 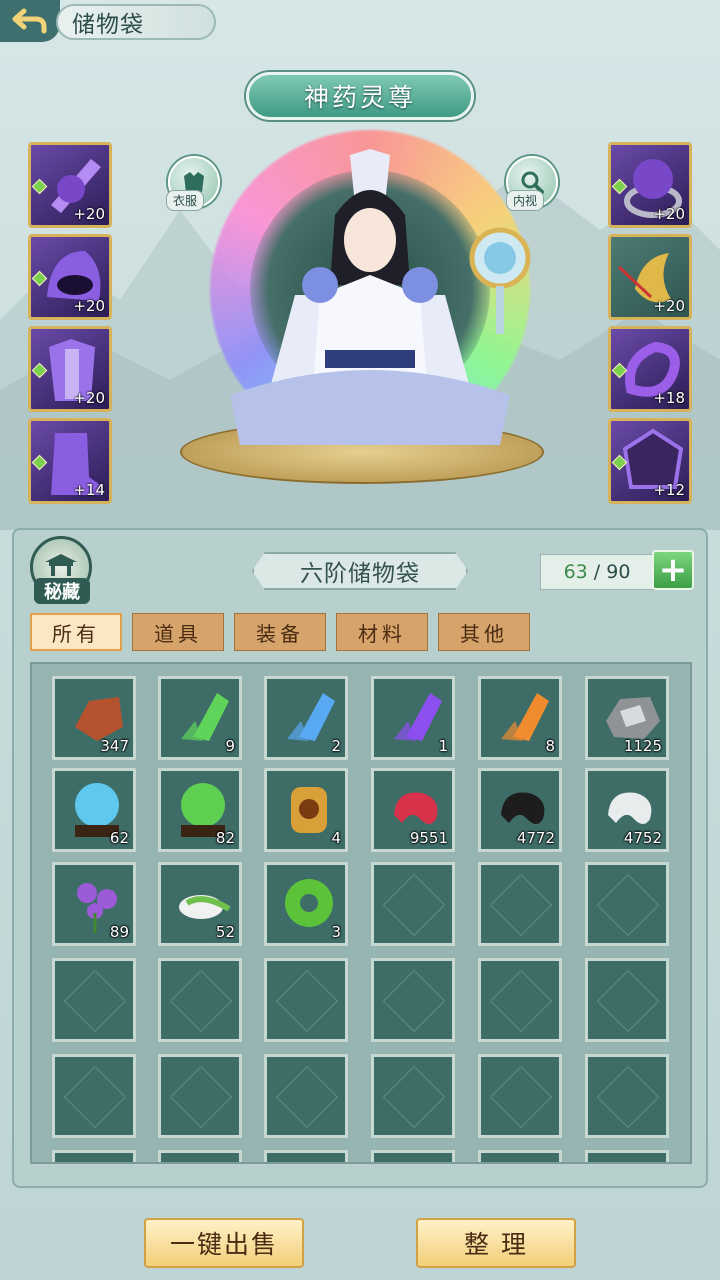 What do you see at coordinates (200, 810) in the screenshot?
I see `inventory-slot-green-orb: 82` at bounding box center [200, 810].